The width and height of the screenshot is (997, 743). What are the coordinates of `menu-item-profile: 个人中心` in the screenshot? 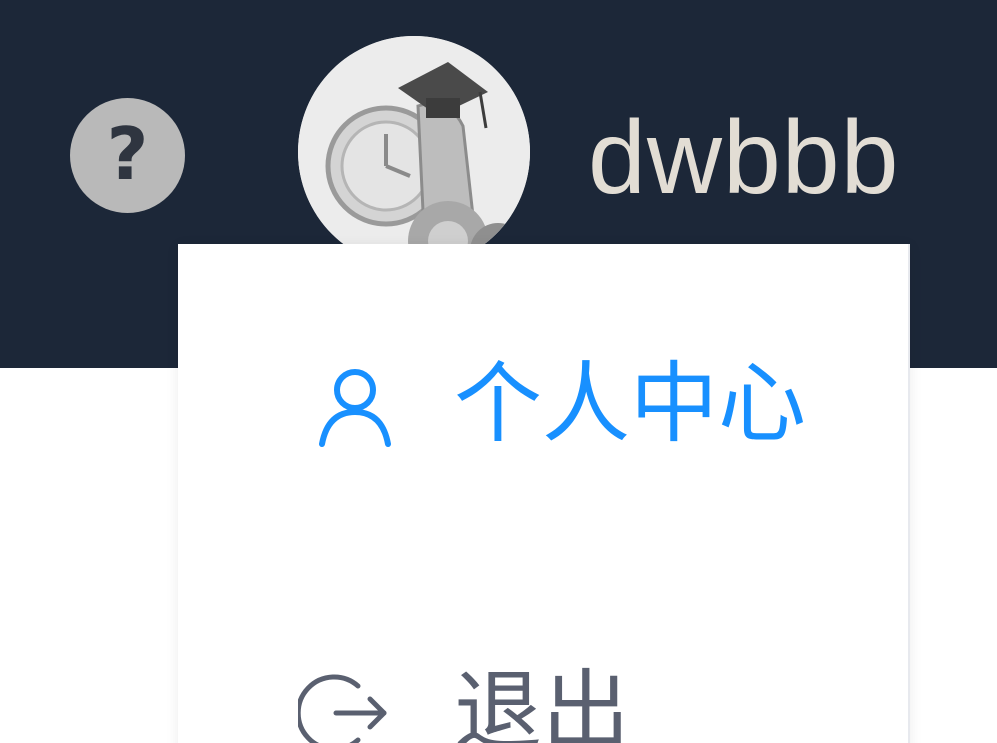 It's located at (543, 404).